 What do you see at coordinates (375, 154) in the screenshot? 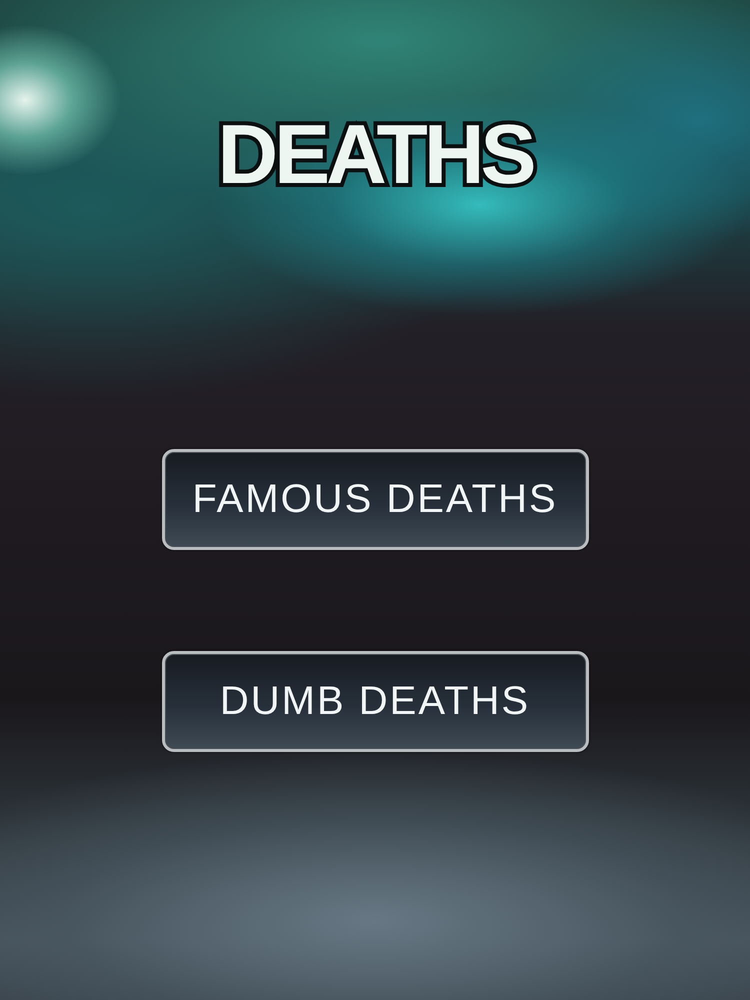
I see `app-title: DEATHS` at bounding box center [375, 154].